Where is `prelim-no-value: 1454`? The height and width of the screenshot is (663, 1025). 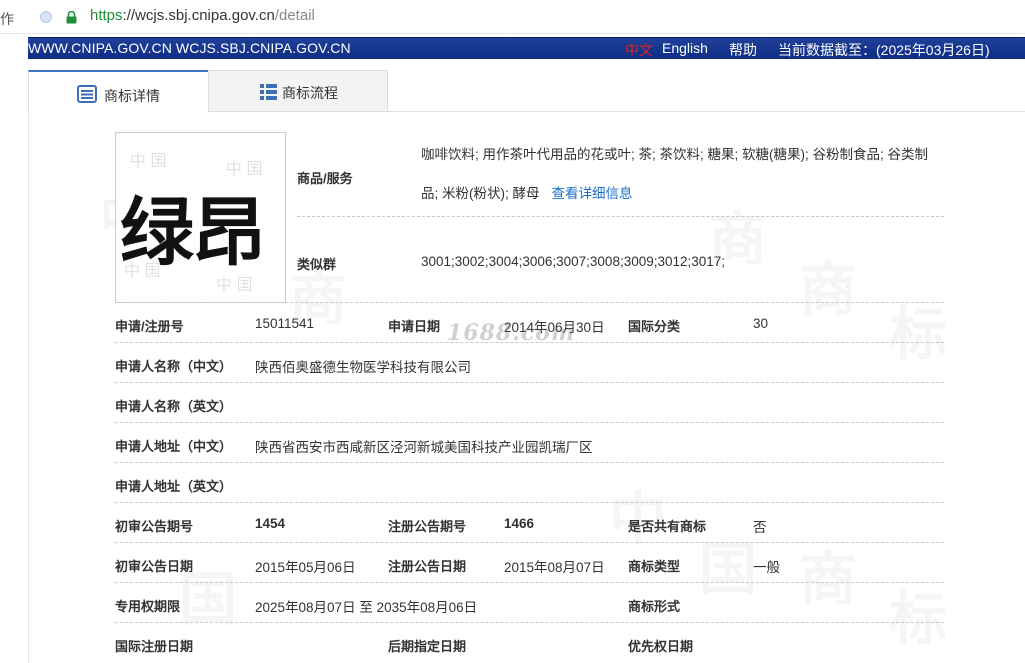
prelim-no-value: 1454 is located at coordinates (270, 523).